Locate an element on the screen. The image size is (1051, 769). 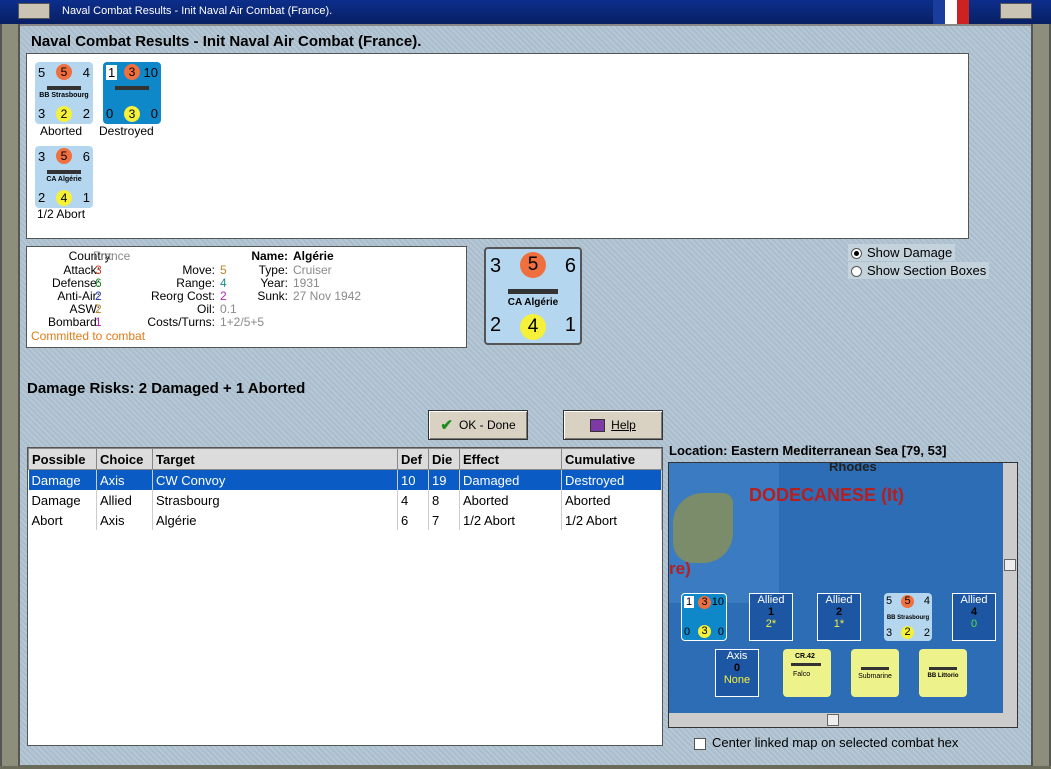
unit-name: BB Strasbourg is located at coordinates (64, 95).